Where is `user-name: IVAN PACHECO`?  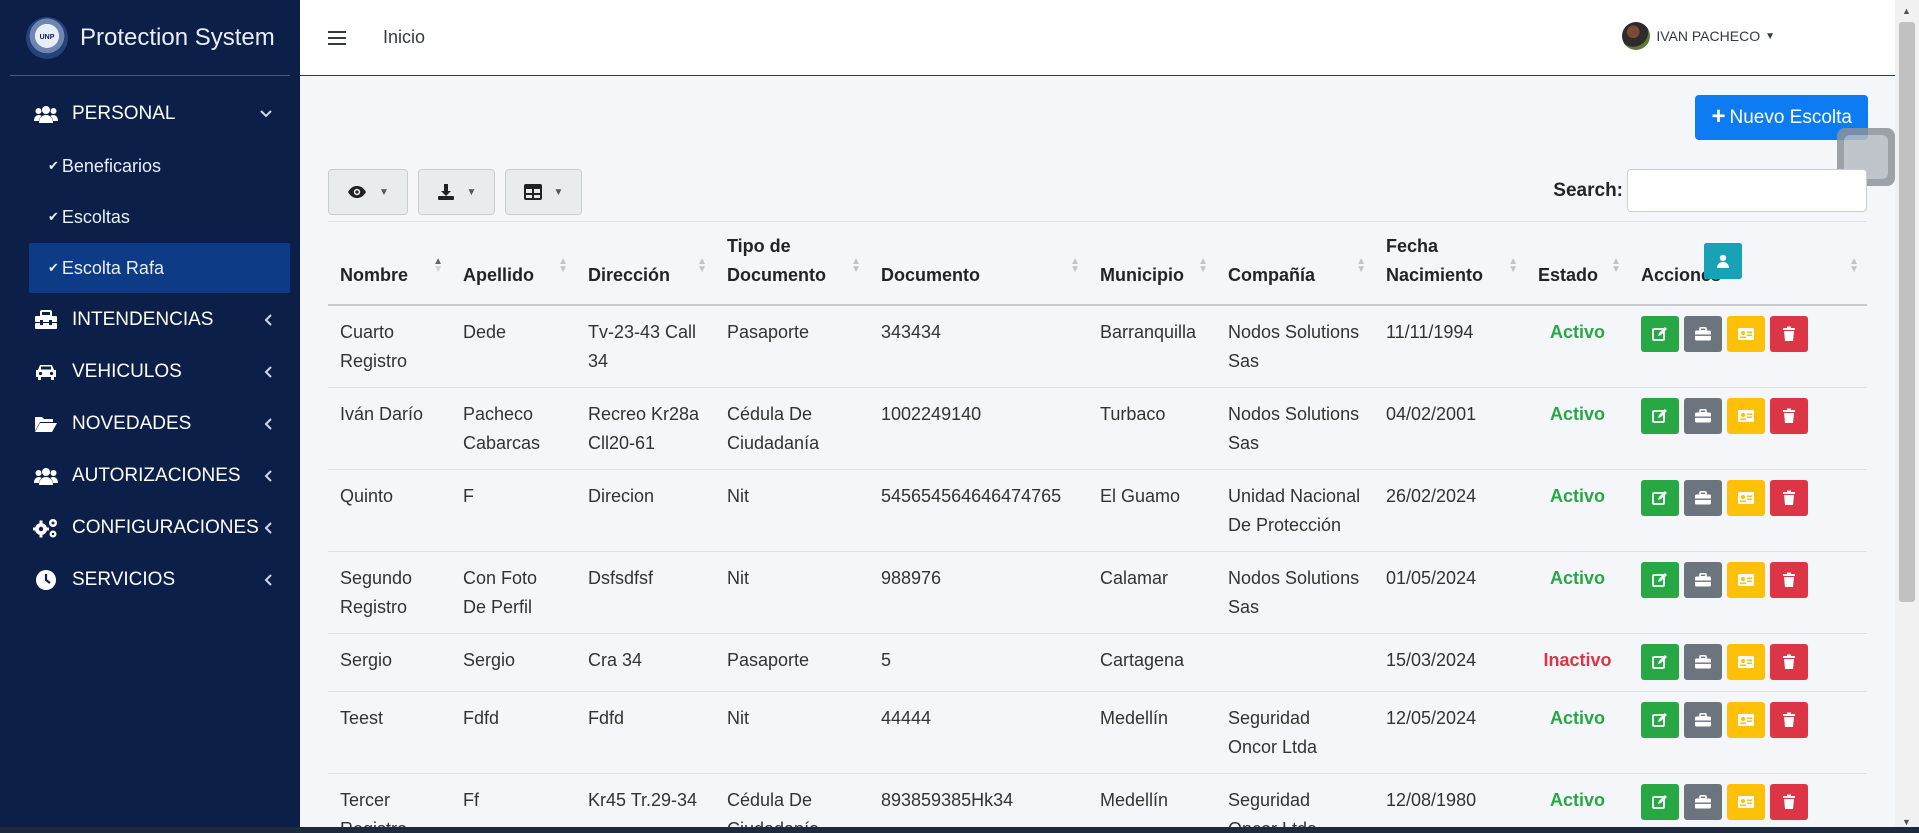 user-name: IVAN PACHECO is located at coordinates (1708, 36).